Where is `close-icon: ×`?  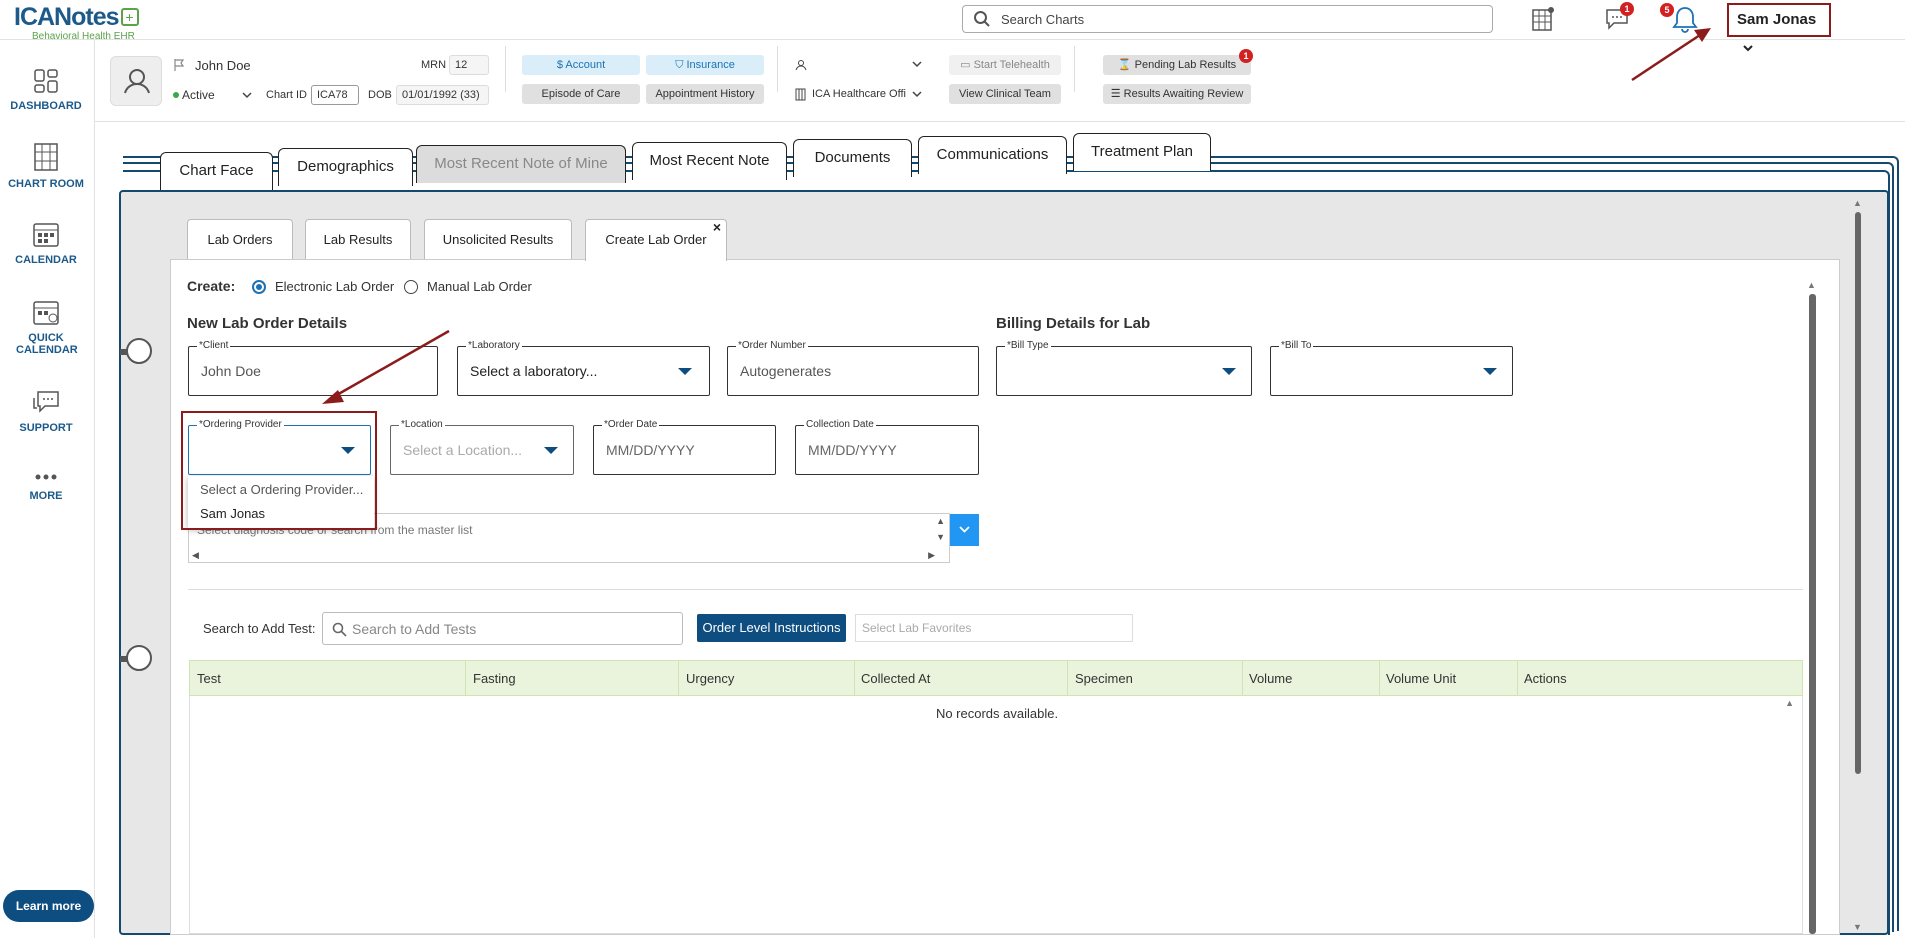 close-icon: × is located at coordinates (717, 227).